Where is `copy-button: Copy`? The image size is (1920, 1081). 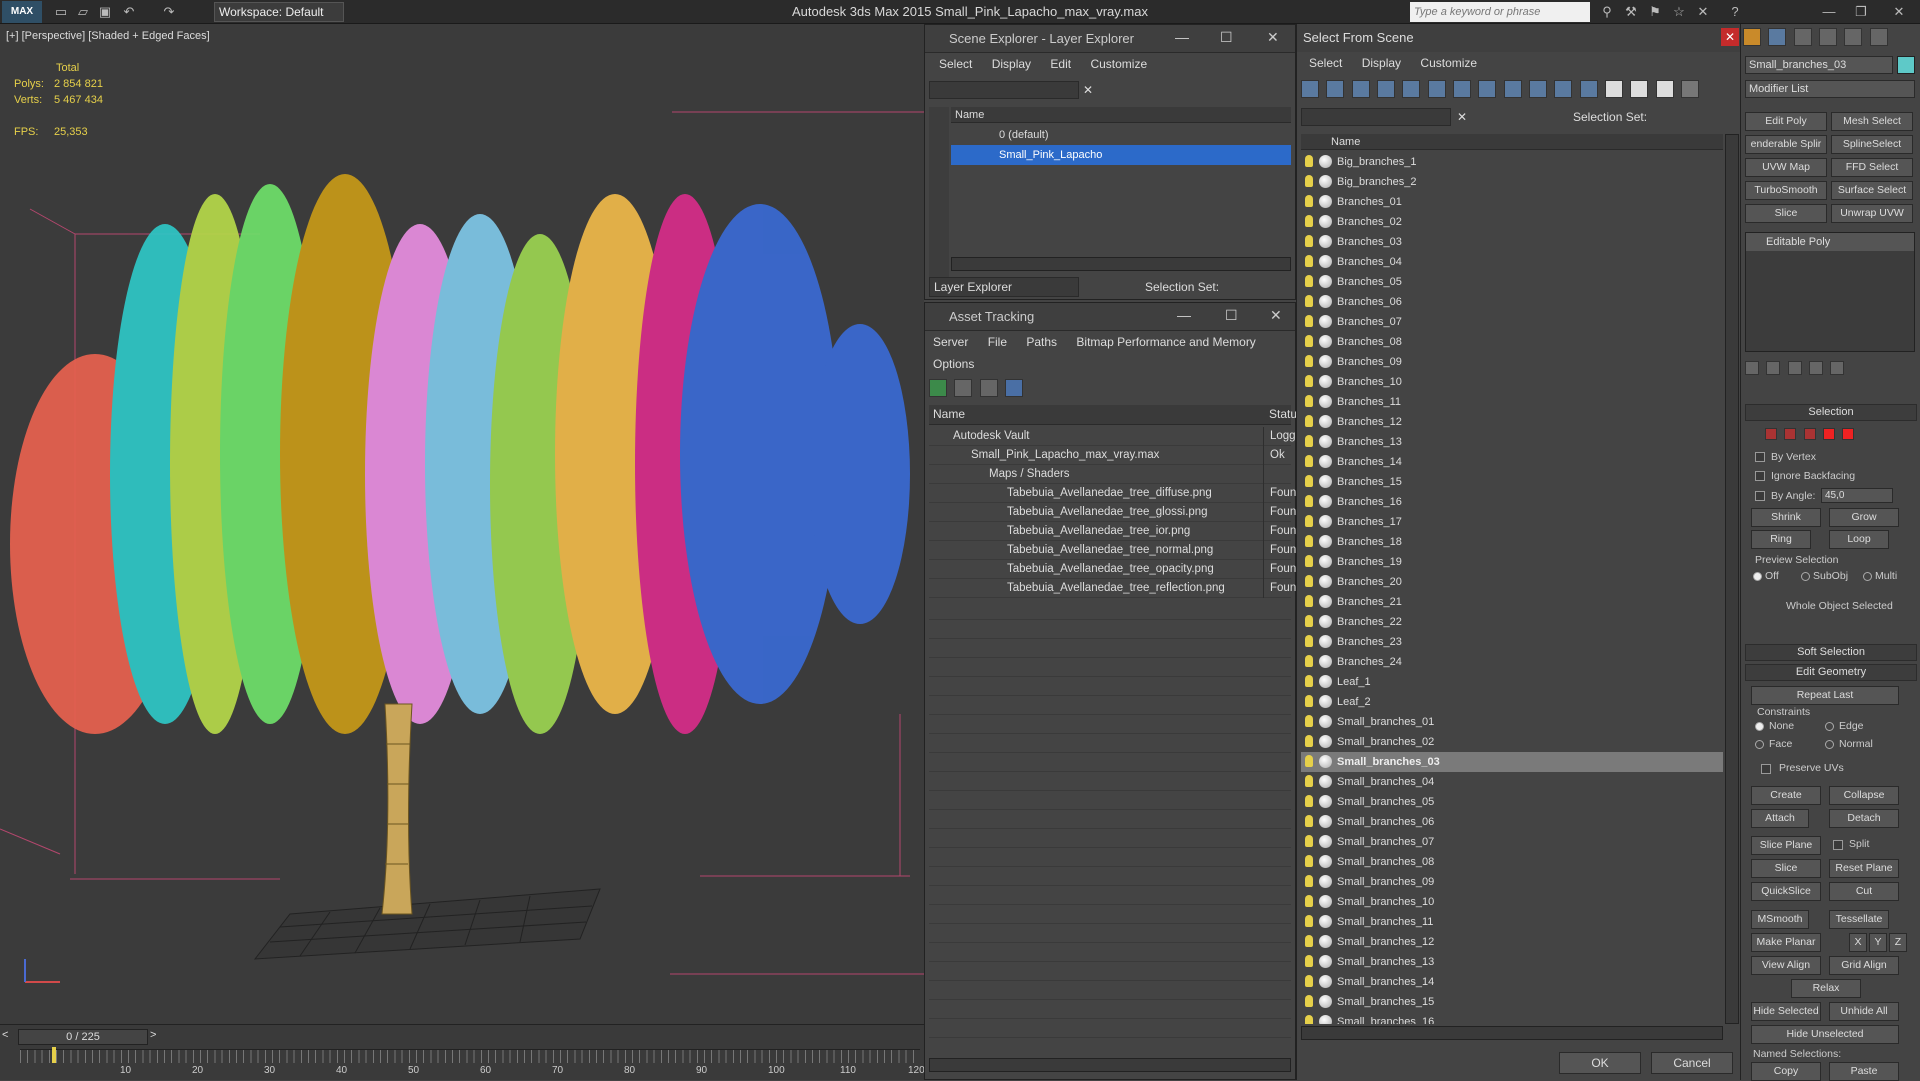 copy-button: Copy is located at coordinates (1786, 1071).